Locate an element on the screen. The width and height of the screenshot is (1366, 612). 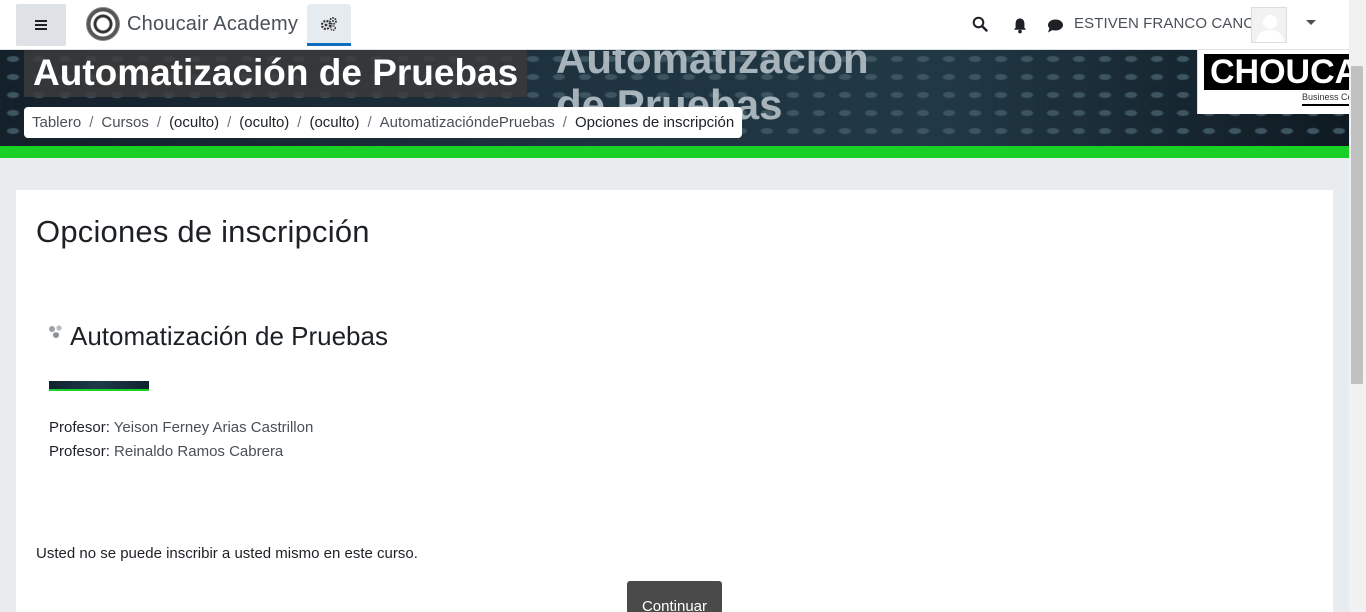
search-icon is located at coordinates (980, 24).